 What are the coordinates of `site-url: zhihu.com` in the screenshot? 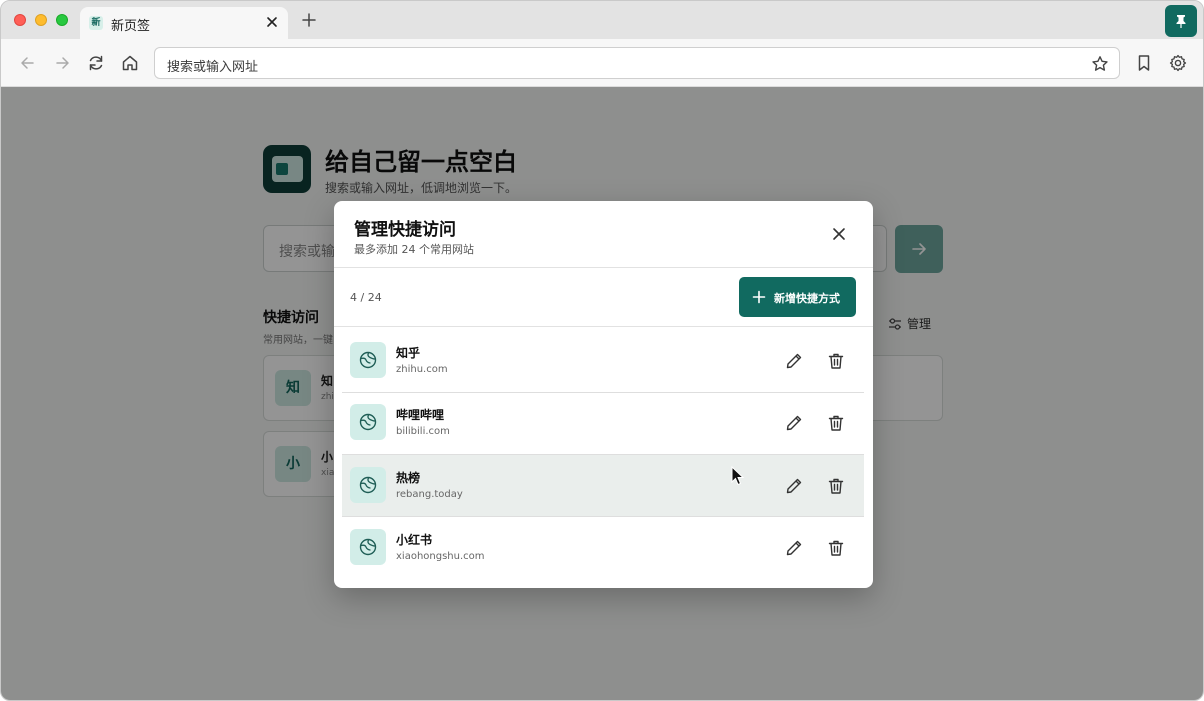 It's located at (422, 369).